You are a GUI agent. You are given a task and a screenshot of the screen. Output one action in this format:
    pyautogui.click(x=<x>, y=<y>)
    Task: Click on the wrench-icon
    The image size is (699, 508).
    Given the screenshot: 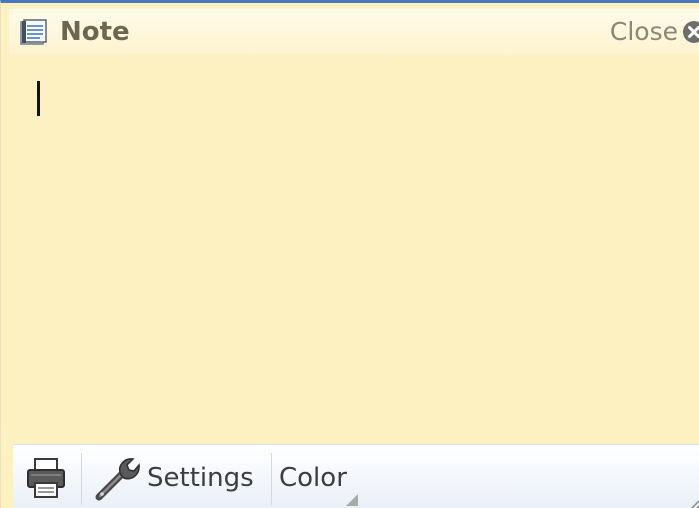 What is the action you would take?
    pyautogui.click(x=117, y=479)
    